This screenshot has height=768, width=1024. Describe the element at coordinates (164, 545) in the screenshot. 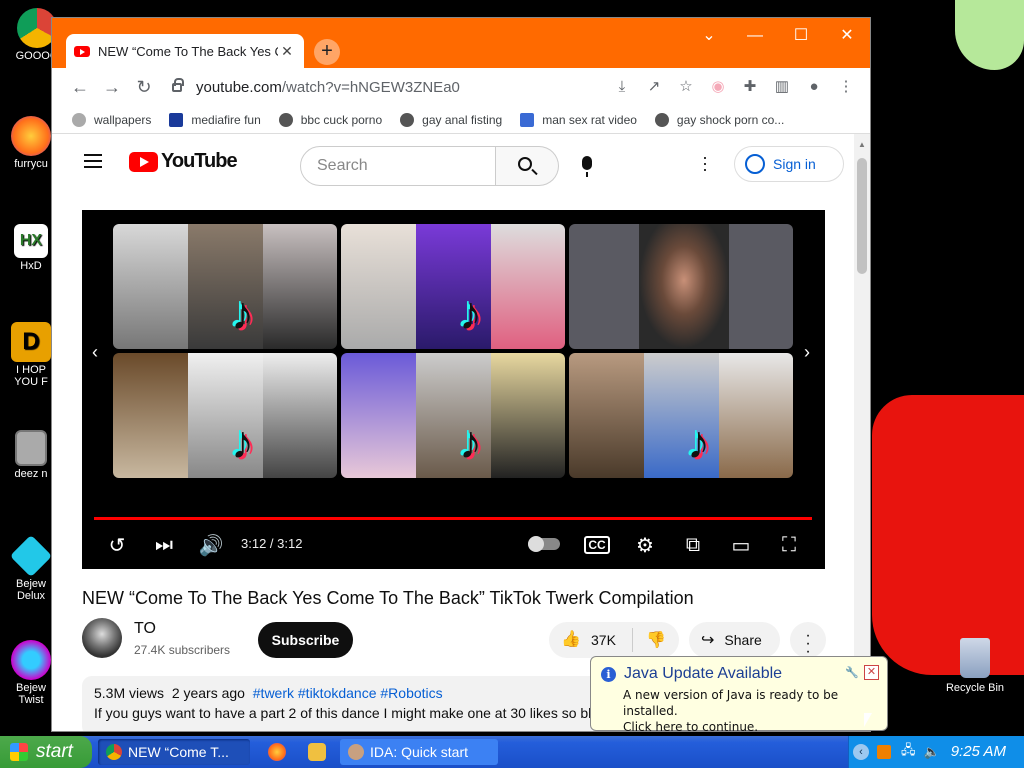

I see `next-icon: ⏭` at that location.